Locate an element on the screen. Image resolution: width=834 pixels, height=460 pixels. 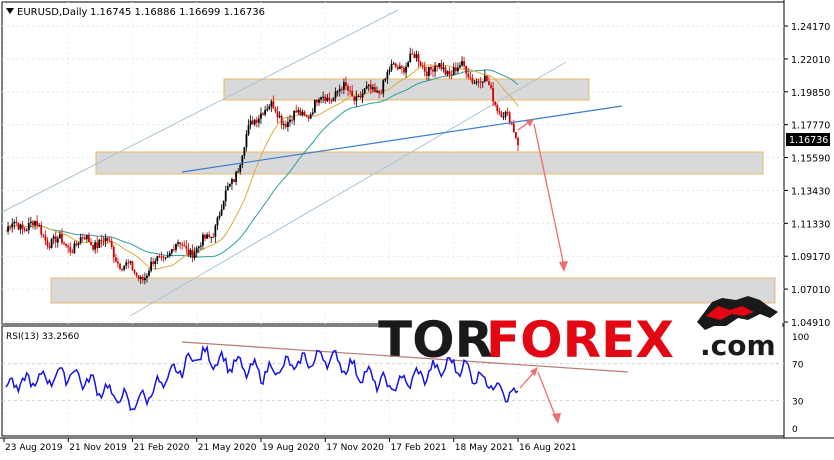
time-tick-label: 23 Aug 2019 is located at coordinates (34, 448).